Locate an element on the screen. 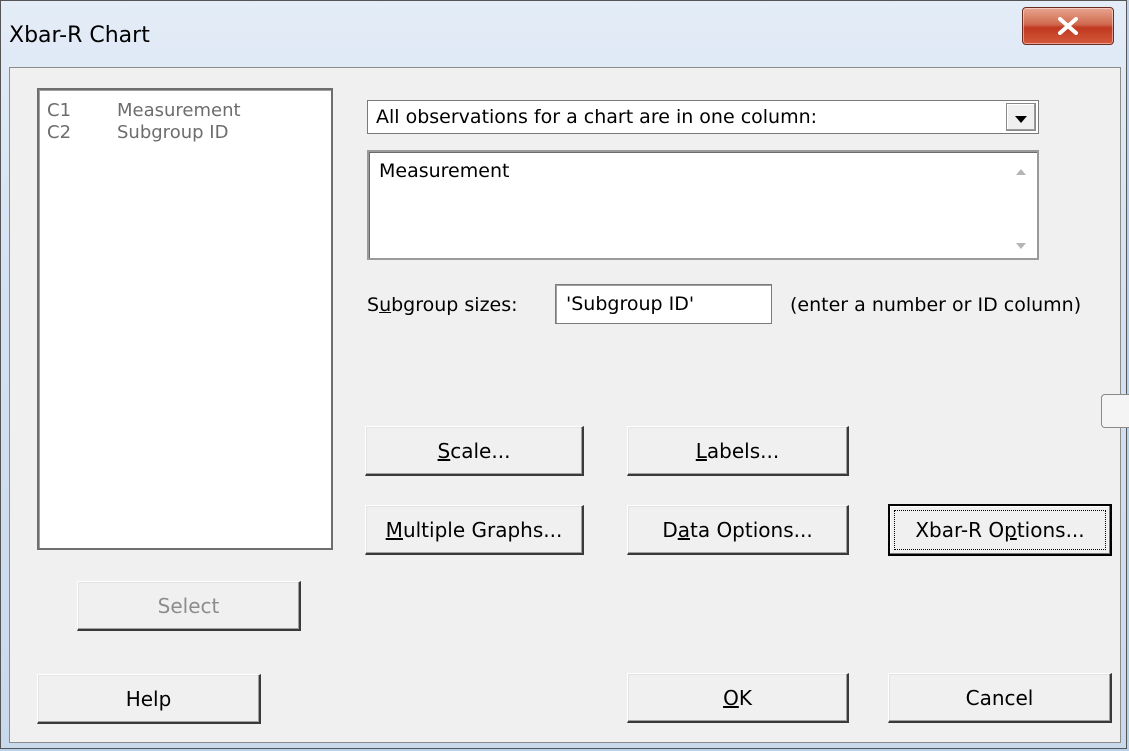 This screenshot has height=751, width=1129. variable-column-name: Measurement is located at coordinates (179, 110).